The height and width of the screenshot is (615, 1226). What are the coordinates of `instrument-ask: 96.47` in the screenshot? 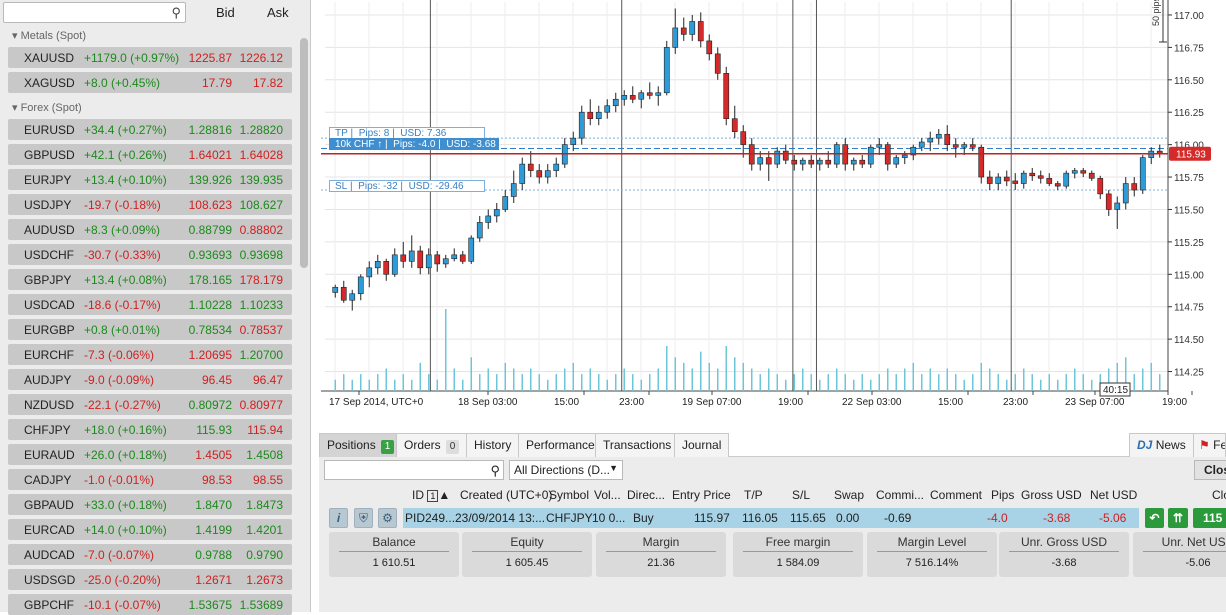 It's located at (268, 380).